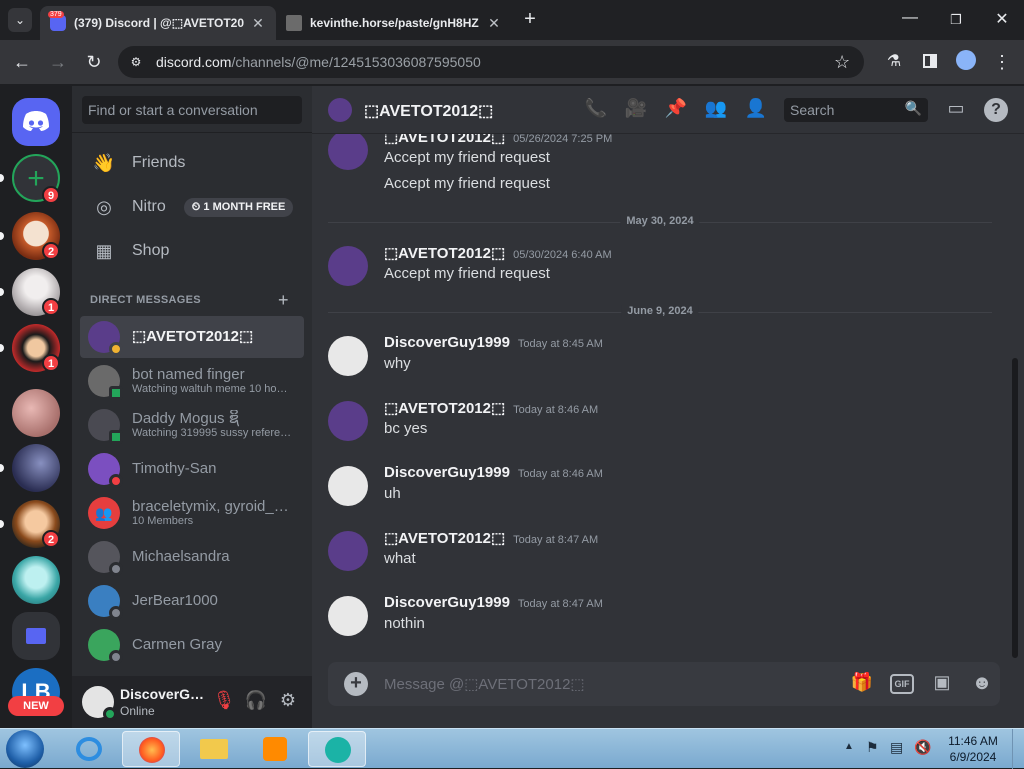 The width and height of the screenshot is (1024, 769). I want to click on message: DiscoverGuy1999 Today at 8:47 AM nothin, so click(658, 616).